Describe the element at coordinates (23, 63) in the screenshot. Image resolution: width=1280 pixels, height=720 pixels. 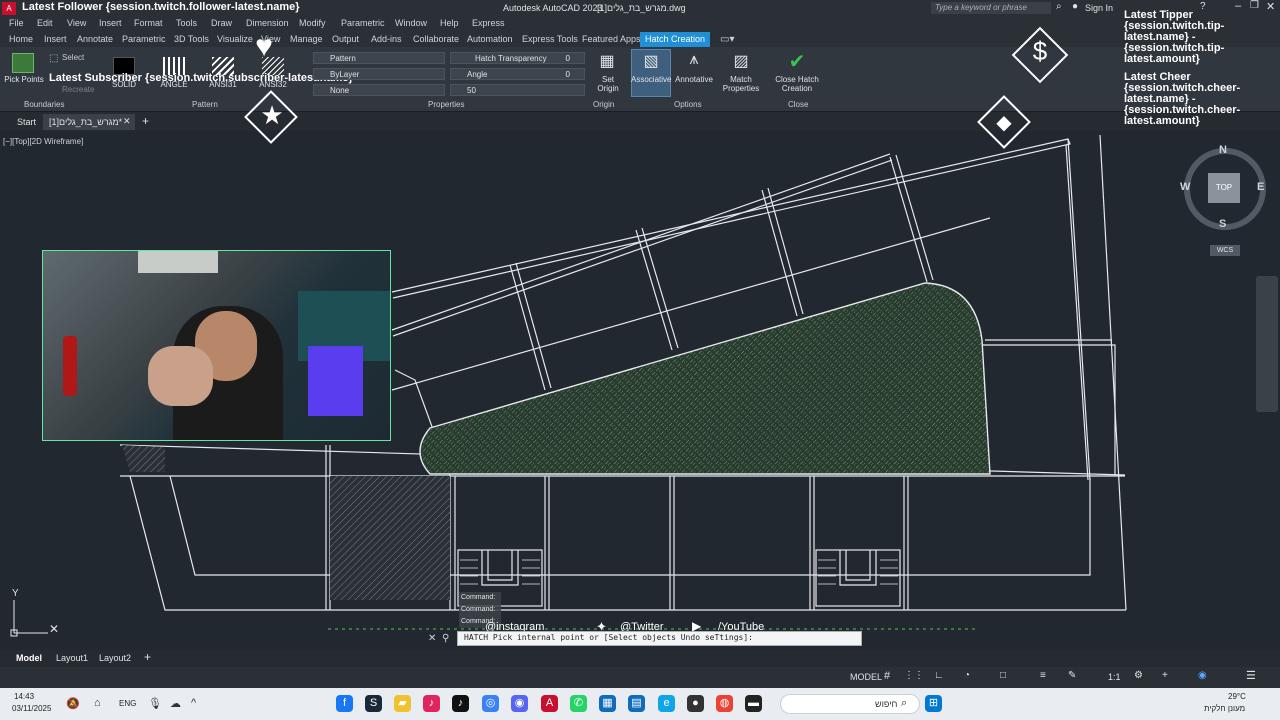
I see `pick-points-icon` at that location.